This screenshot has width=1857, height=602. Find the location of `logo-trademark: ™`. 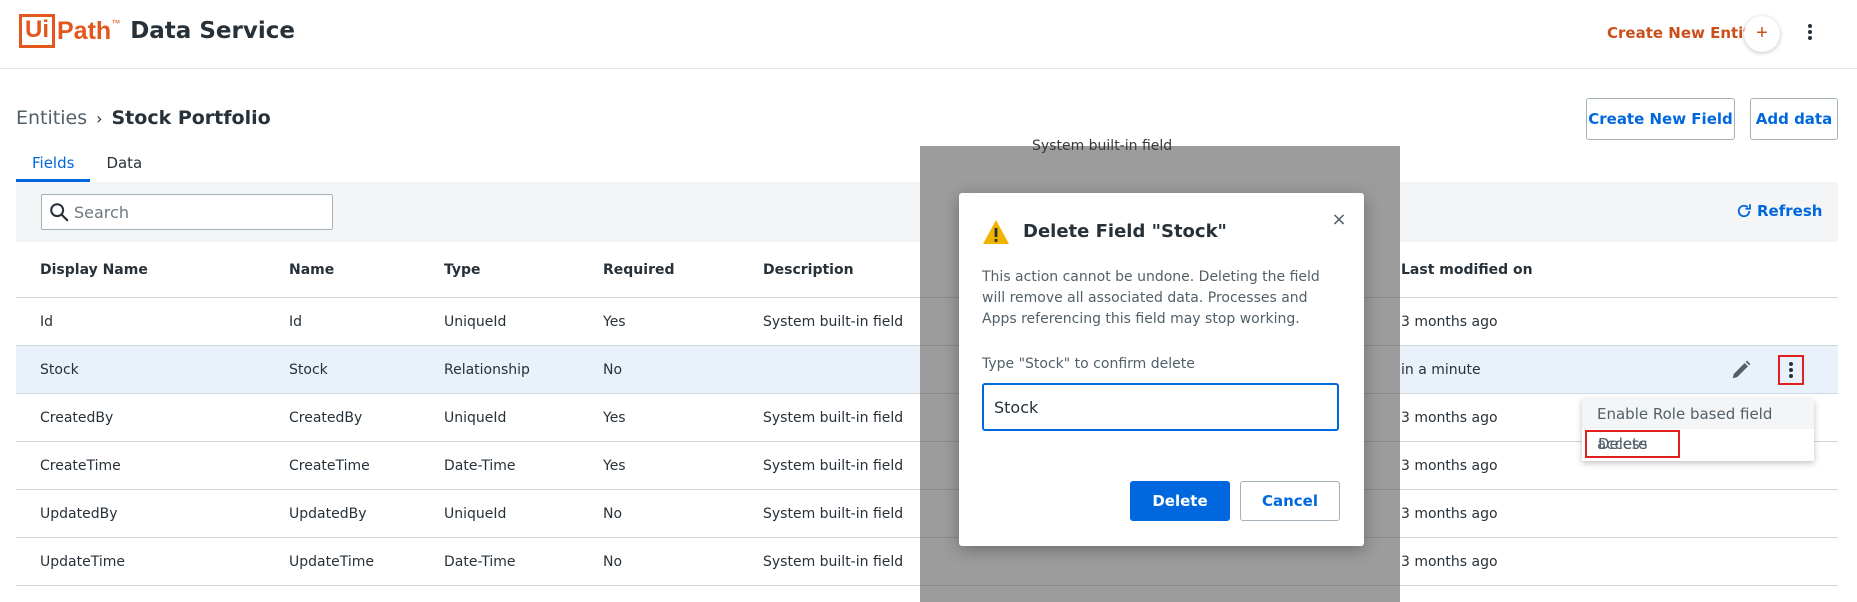

logo-trademark: ™ is located at coordinates (116, 23).